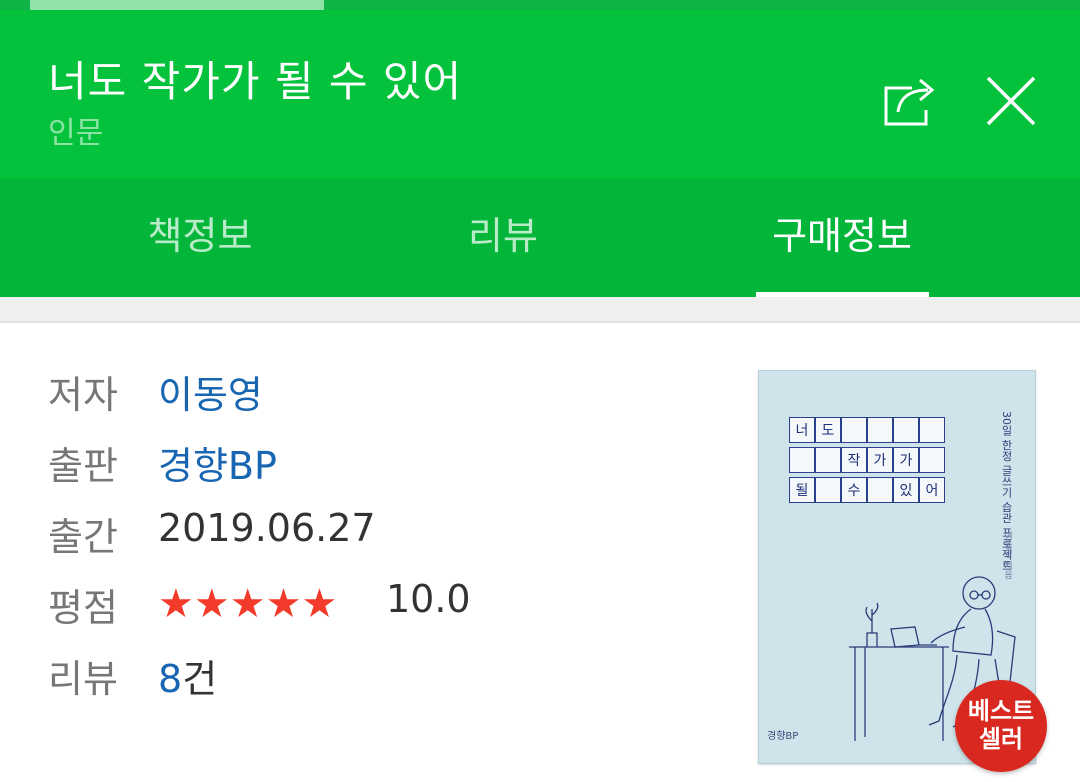  What do you see at coordinates (83, 608) in the screenshot?
I see `rating-label: 평점` at bounding box center [83, 608].